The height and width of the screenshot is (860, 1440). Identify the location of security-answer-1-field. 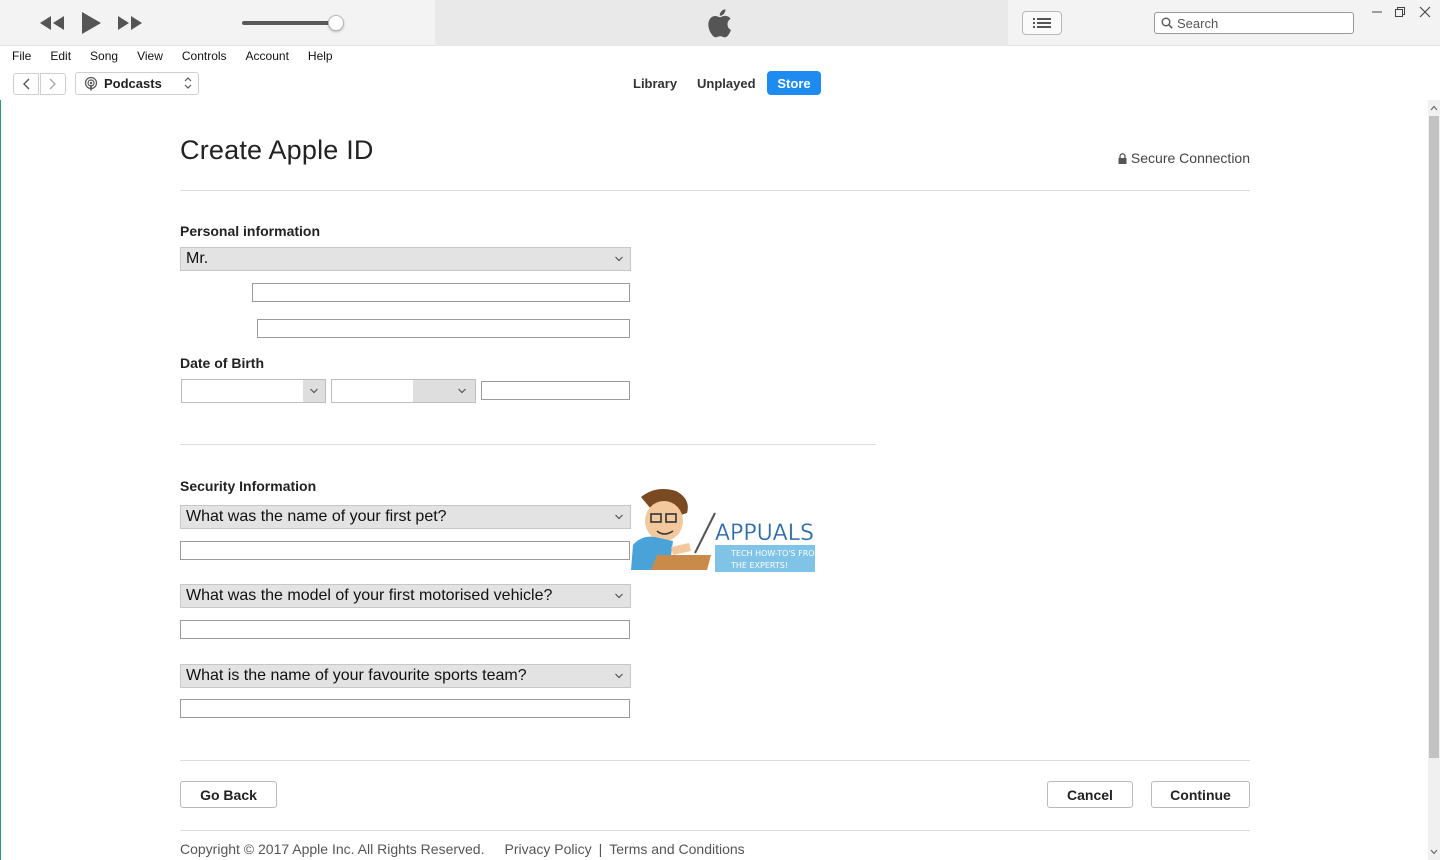
(405, 550).